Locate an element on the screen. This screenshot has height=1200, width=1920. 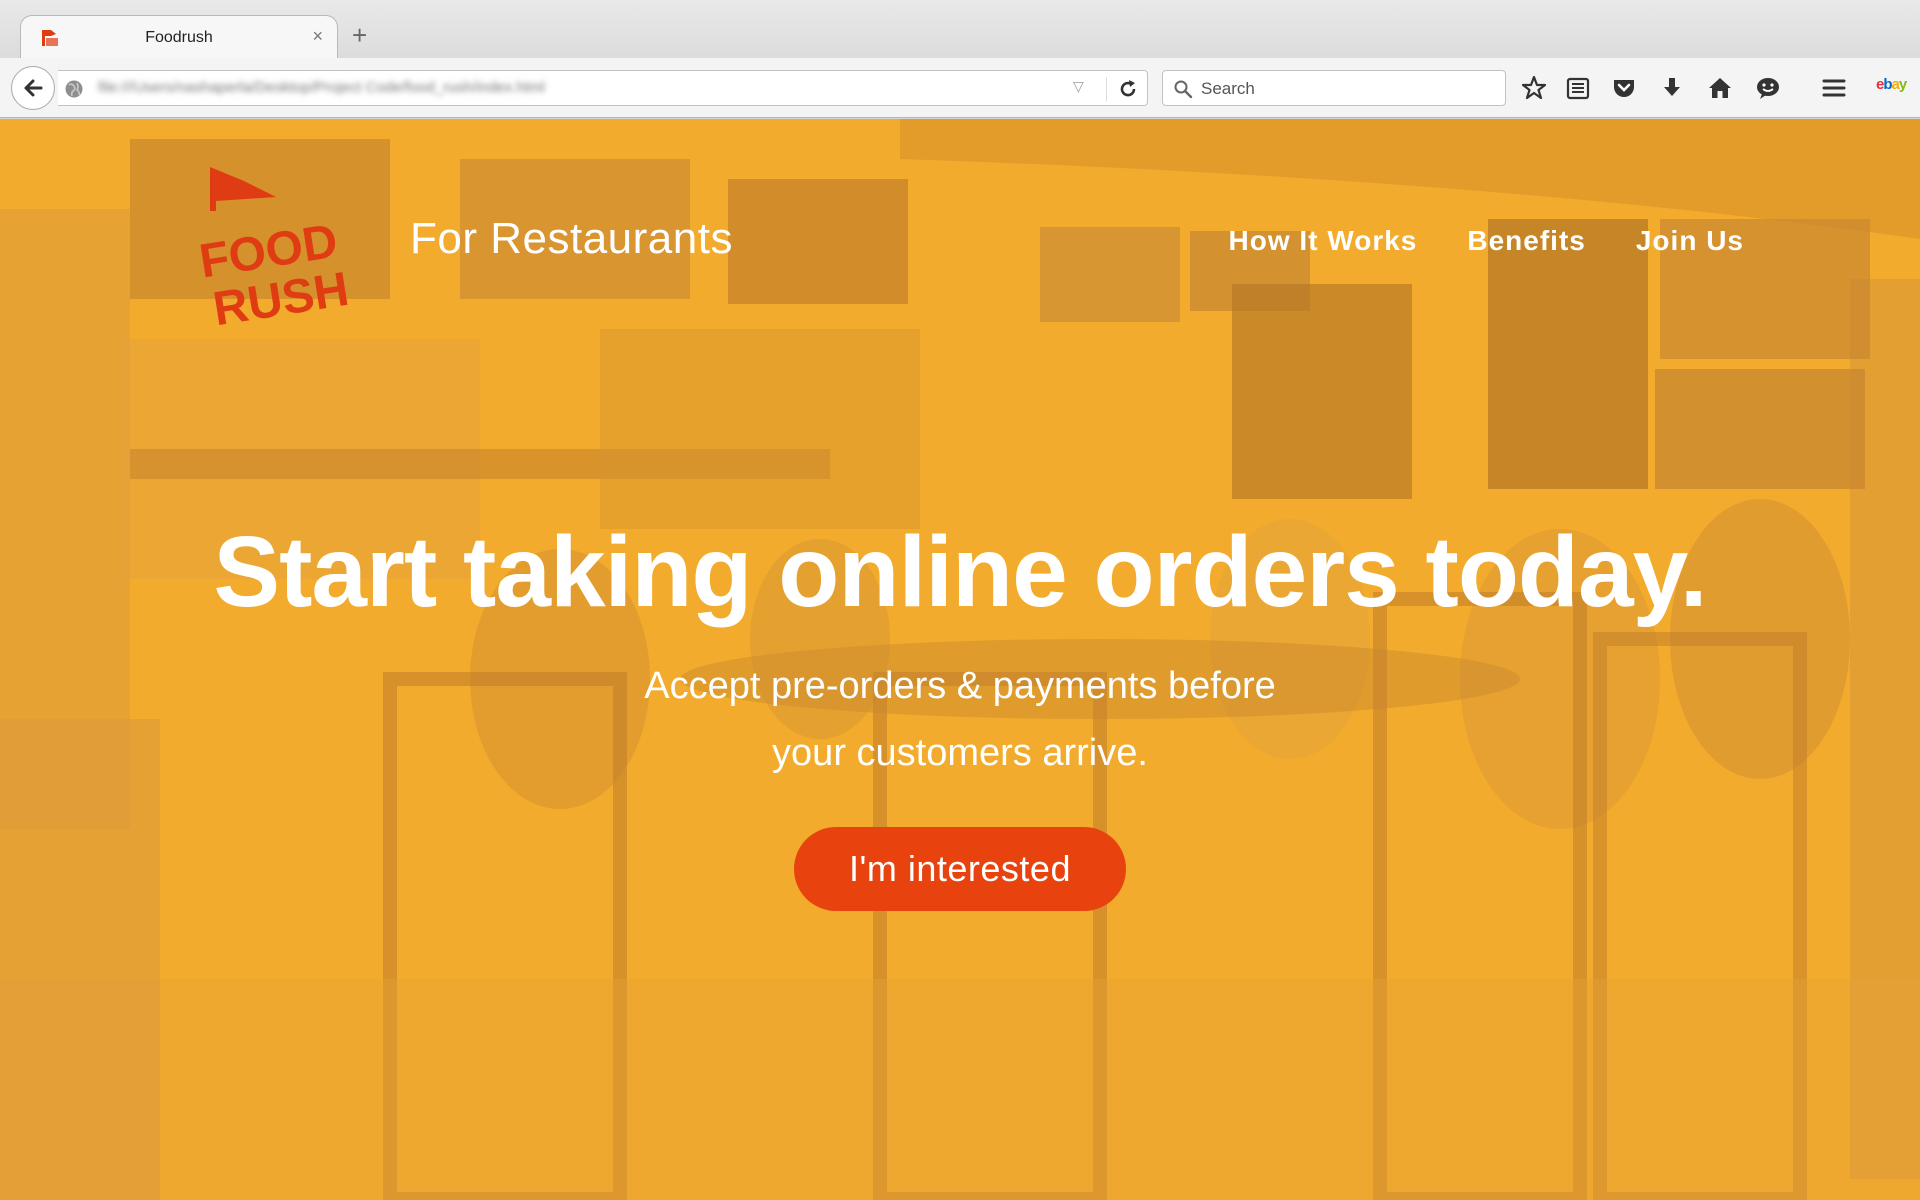
hero-headline: Start taking online orders today. is located at coordinates (960, 572).